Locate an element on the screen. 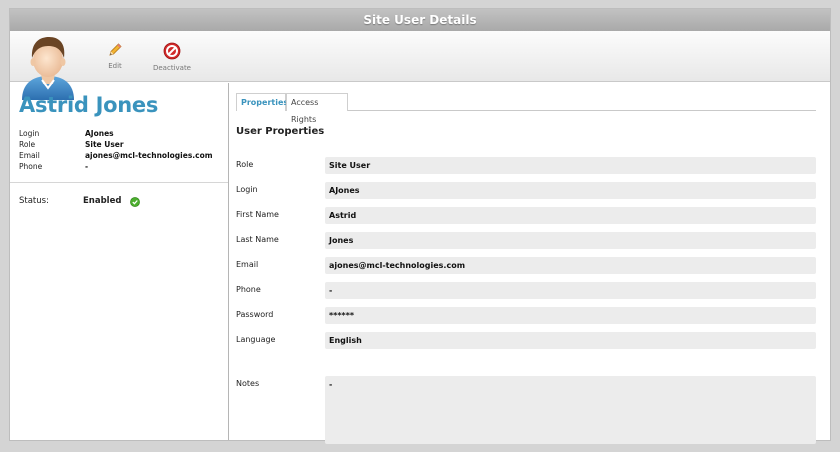 This screenshot has width=840, height=452. field-label-language: Language is located at coordinates (256, 339).